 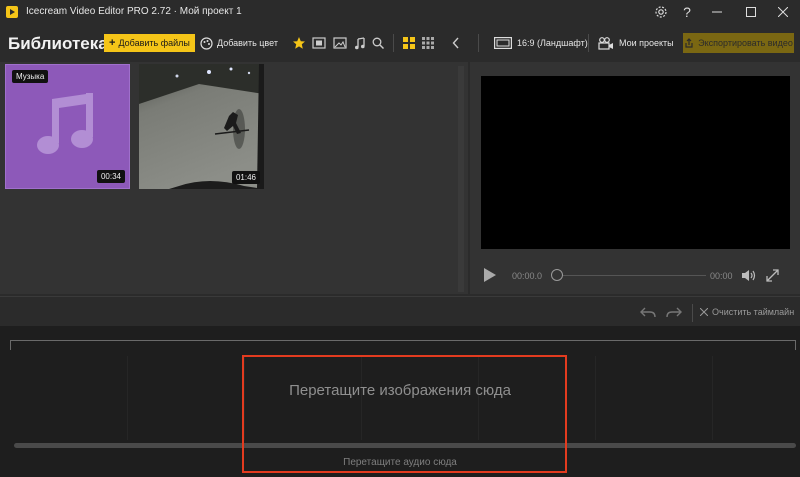 I want to click on export-video-button: Экспортировать видео, so click(x=738, y=43).